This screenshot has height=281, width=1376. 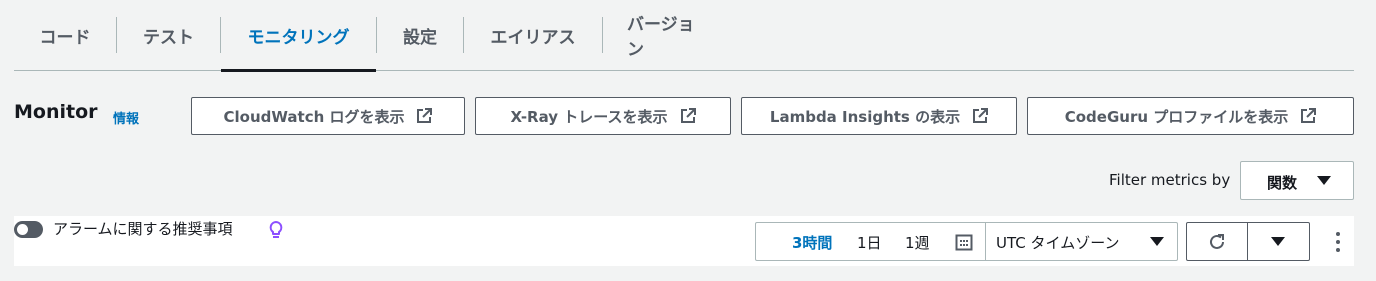 I want to click on tab-code: コード, so click(x=65, y=35).